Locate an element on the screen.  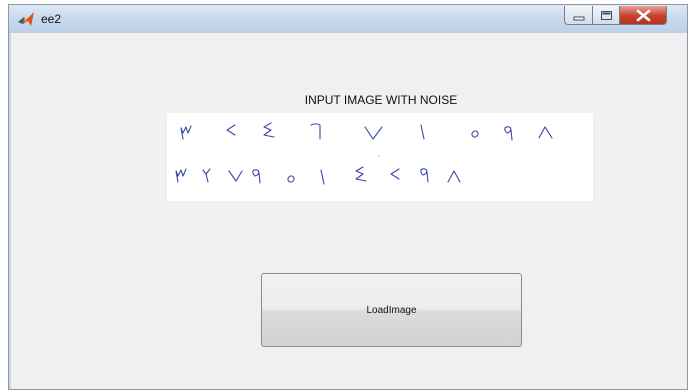
maximize-icon is located at coordinates (606, 15).